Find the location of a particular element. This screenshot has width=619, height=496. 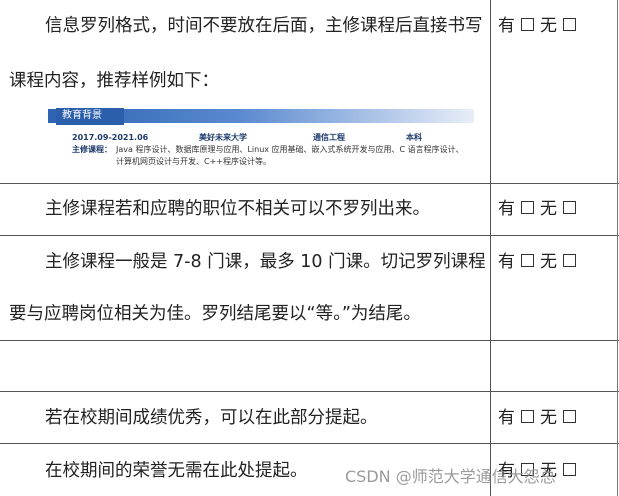

row-2-text: 主修课程若和应聘的职位不相关可以不罗列出来。 is located at coordinates (237, 209).